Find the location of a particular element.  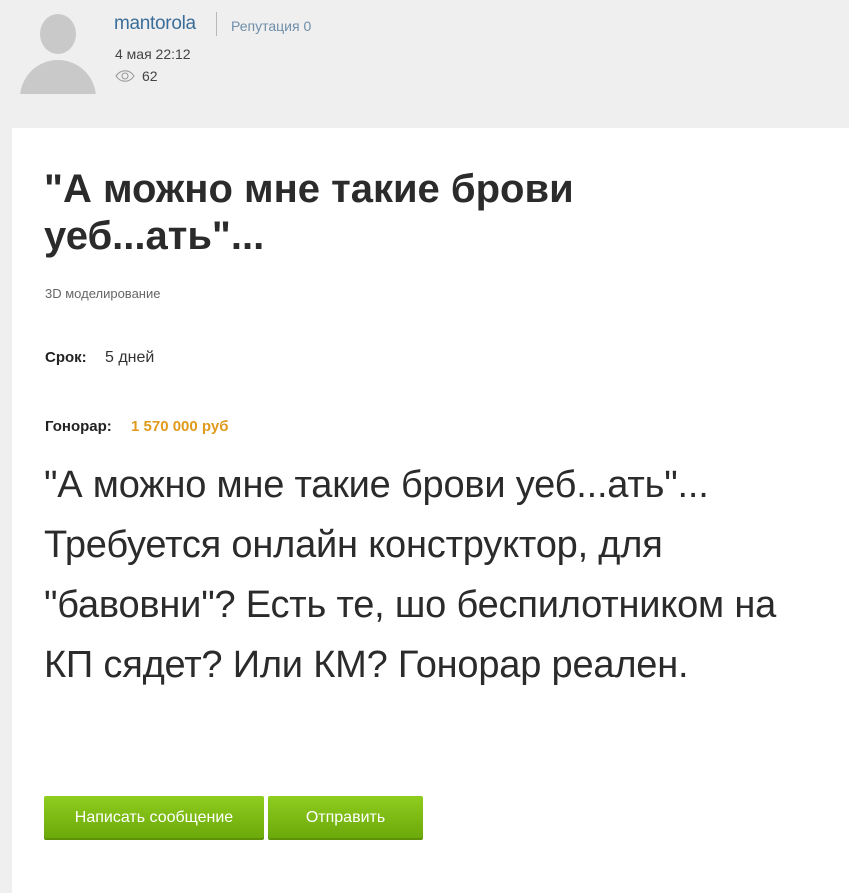

views-count: 62 is located at coordinates (150, 76).